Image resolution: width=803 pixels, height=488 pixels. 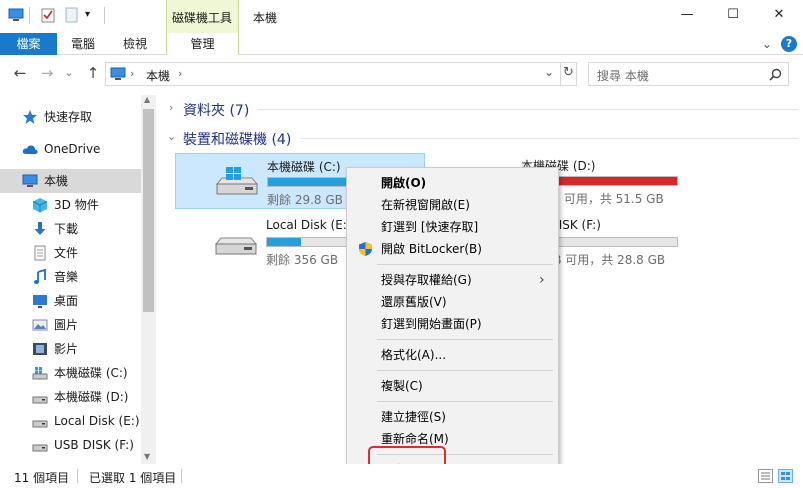 I want to click on sidebar-item: 本機磁碟 (D:), so click(x=70, y=397).